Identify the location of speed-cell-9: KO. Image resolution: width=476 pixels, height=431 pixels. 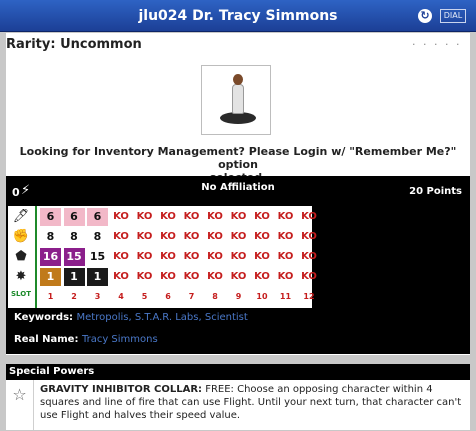
(238, 216).